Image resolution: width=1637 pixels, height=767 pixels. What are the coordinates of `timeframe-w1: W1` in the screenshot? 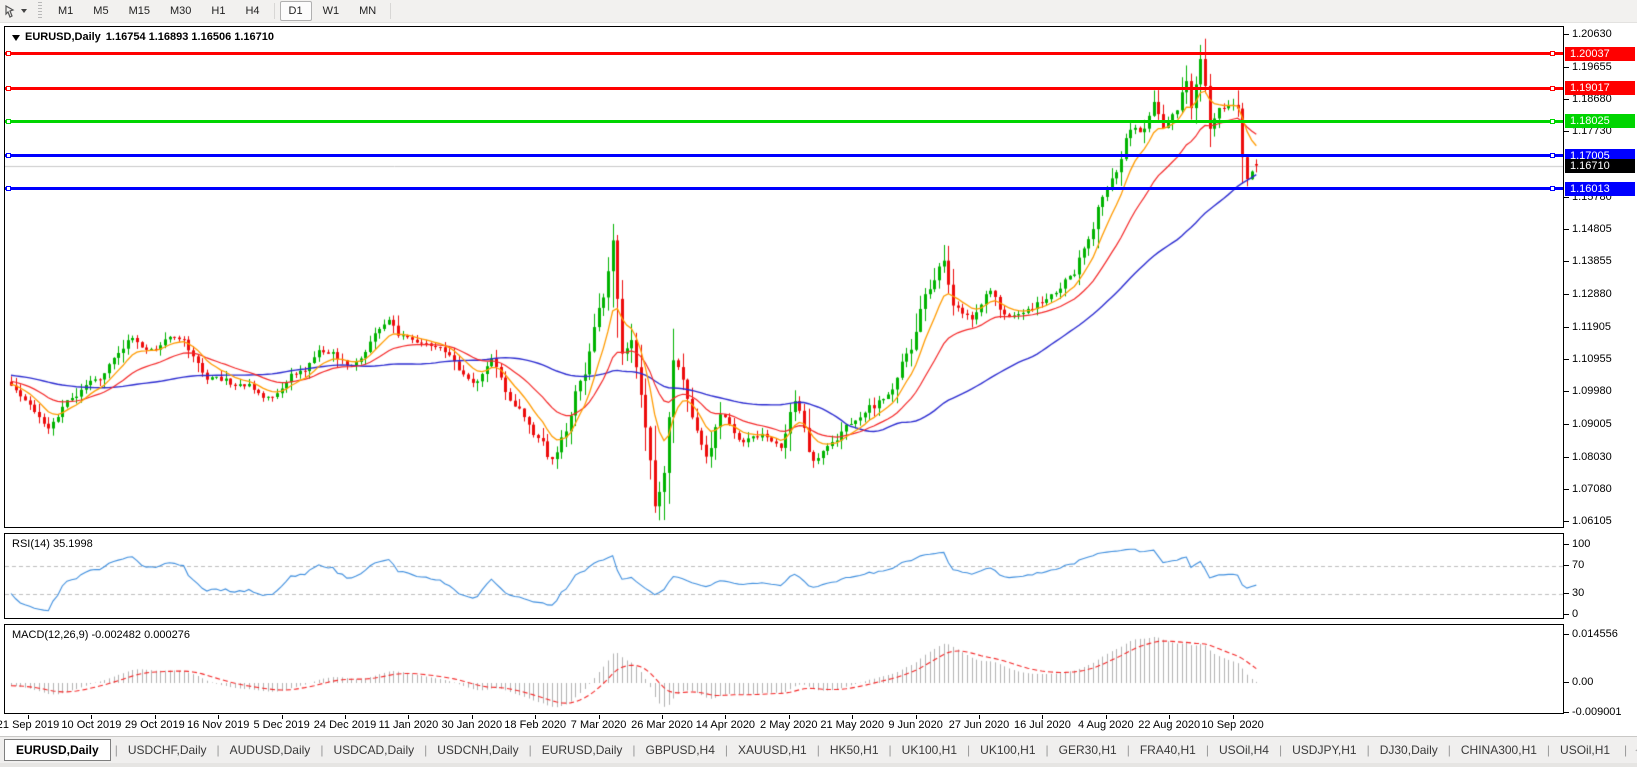 It's located at (331, 11).